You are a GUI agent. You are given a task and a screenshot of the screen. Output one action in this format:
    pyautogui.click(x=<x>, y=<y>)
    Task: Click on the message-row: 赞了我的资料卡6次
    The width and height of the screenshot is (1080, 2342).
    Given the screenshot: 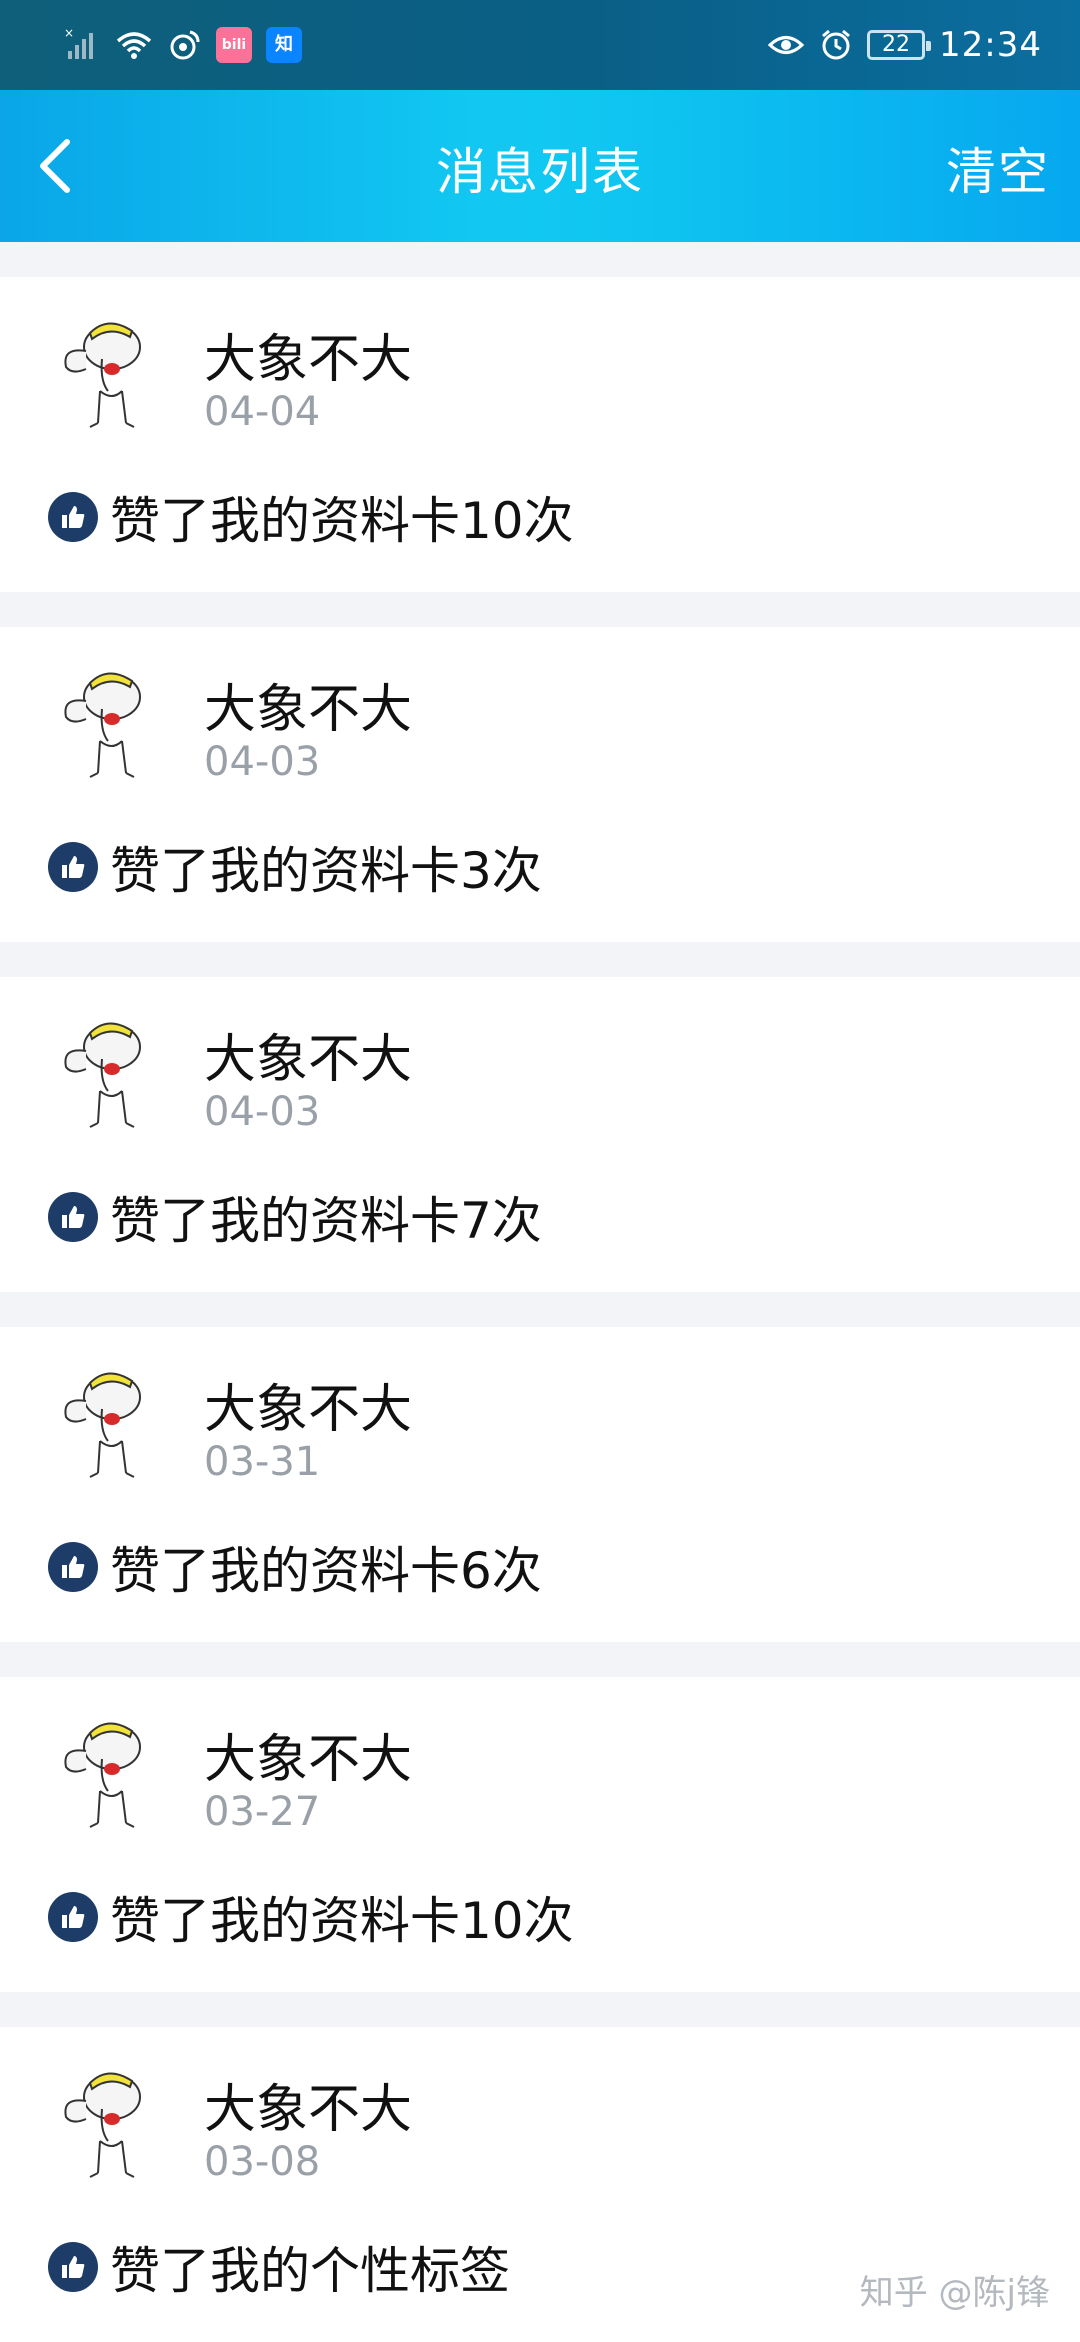 What is the action you would take?
    pyautogui.click(x=295, y=1567)
    